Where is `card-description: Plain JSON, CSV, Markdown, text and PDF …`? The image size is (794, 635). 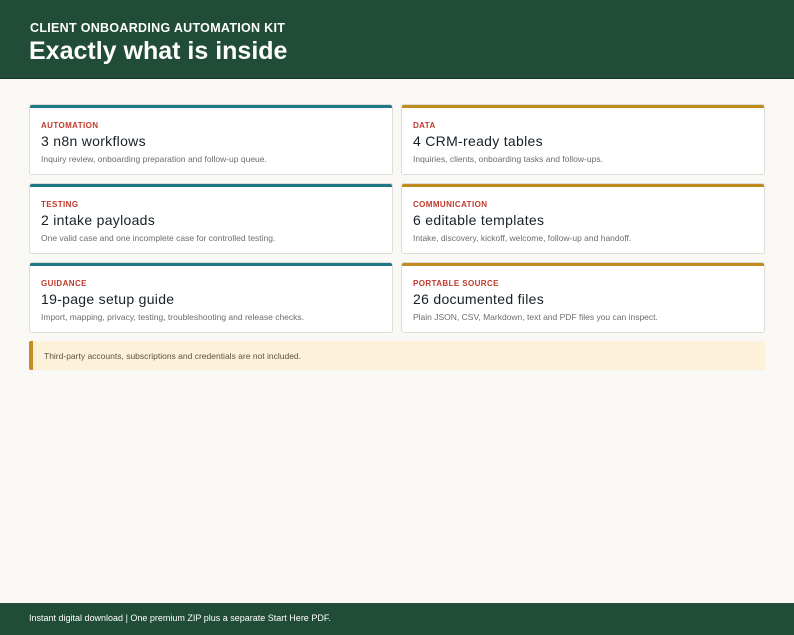 card-description: Plain JSON, CSV, Markdown, text and PDF … is located at coordinates (535, 317).